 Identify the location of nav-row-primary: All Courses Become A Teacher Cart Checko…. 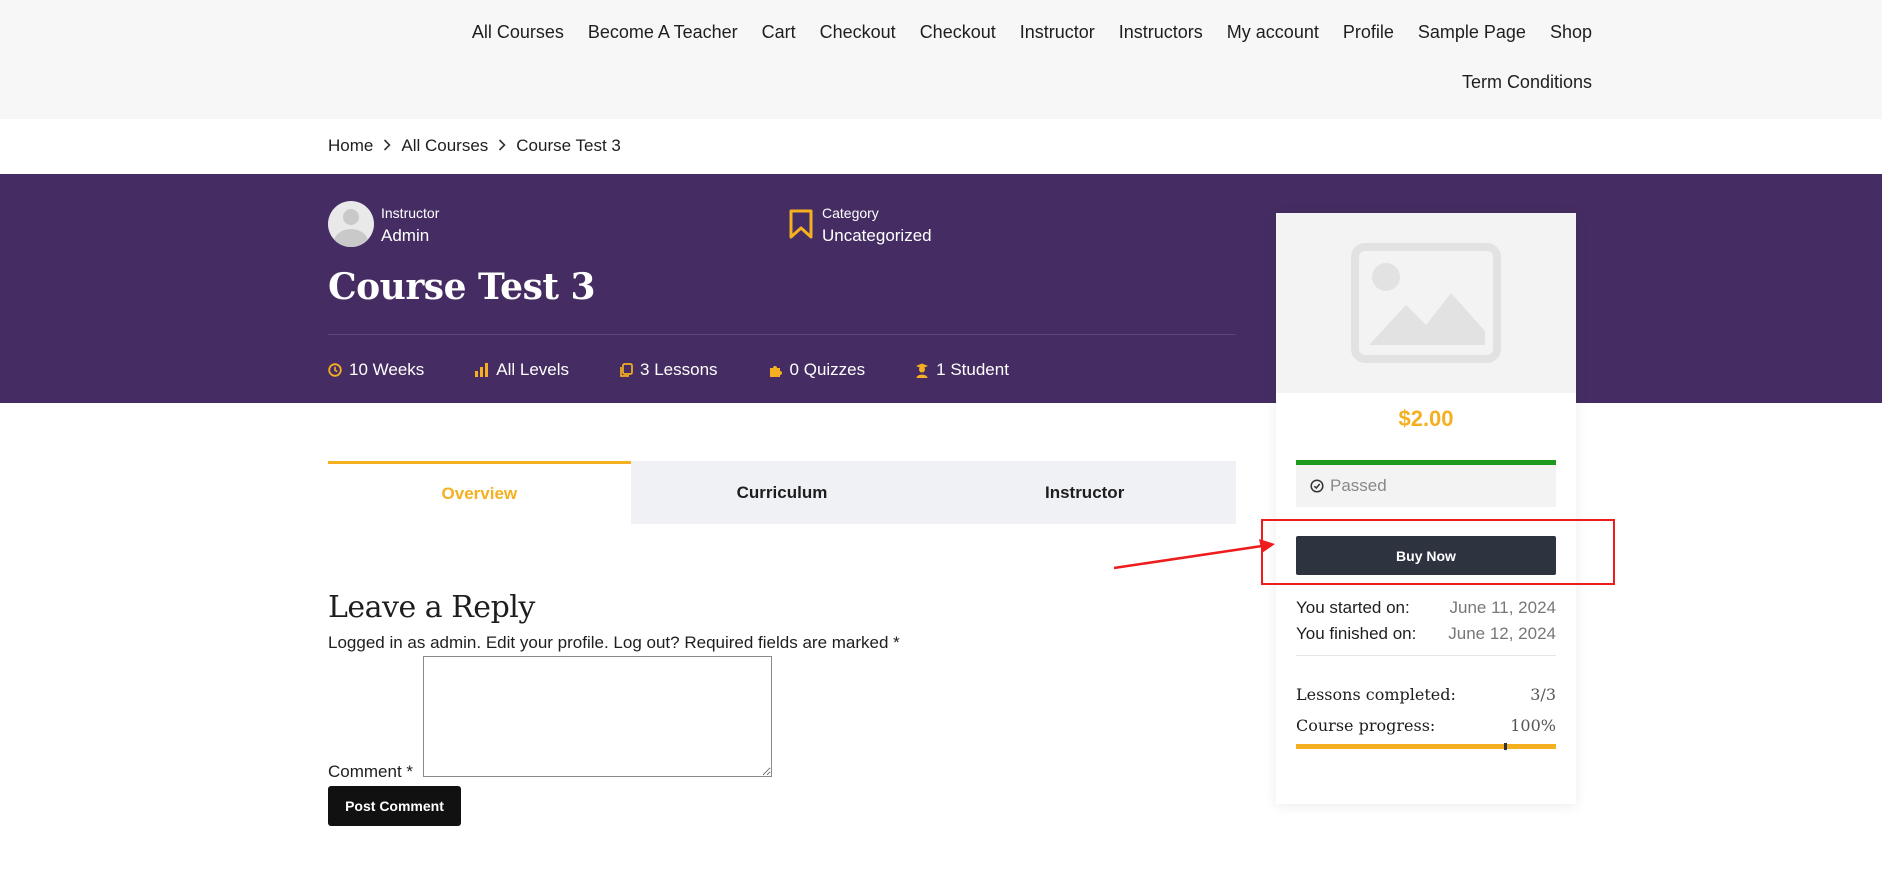
(1026, 32).